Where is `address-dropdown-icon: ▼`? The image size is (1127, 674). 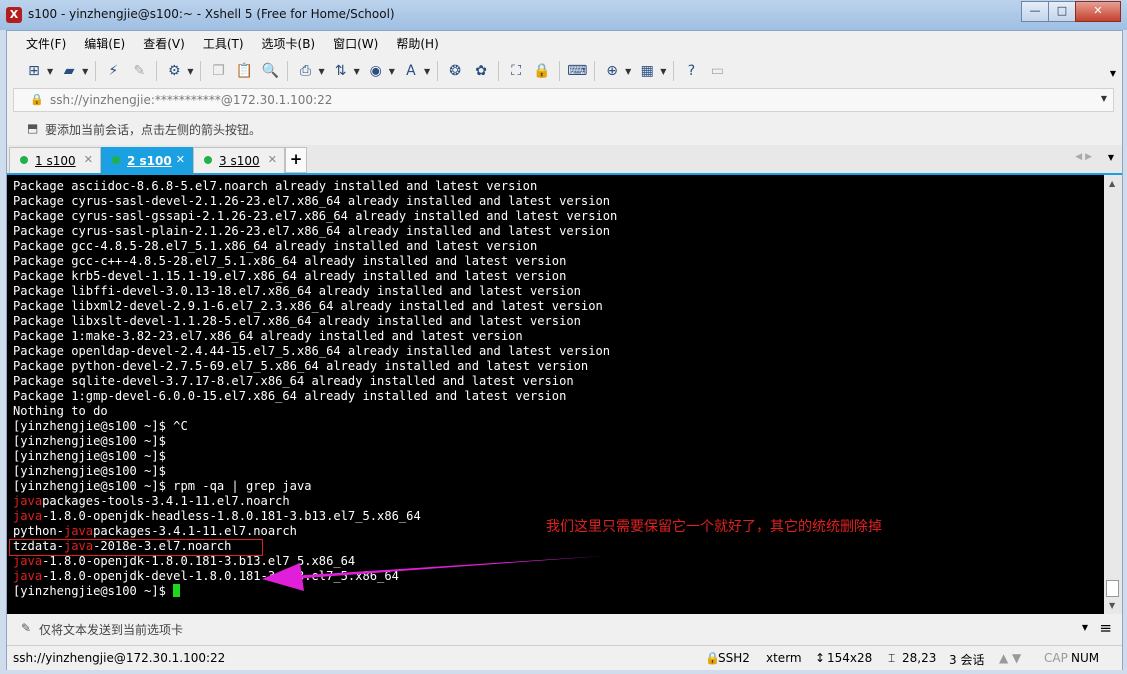
address-dropdown-icon: ▼ is located at coordinates (1104, 98).